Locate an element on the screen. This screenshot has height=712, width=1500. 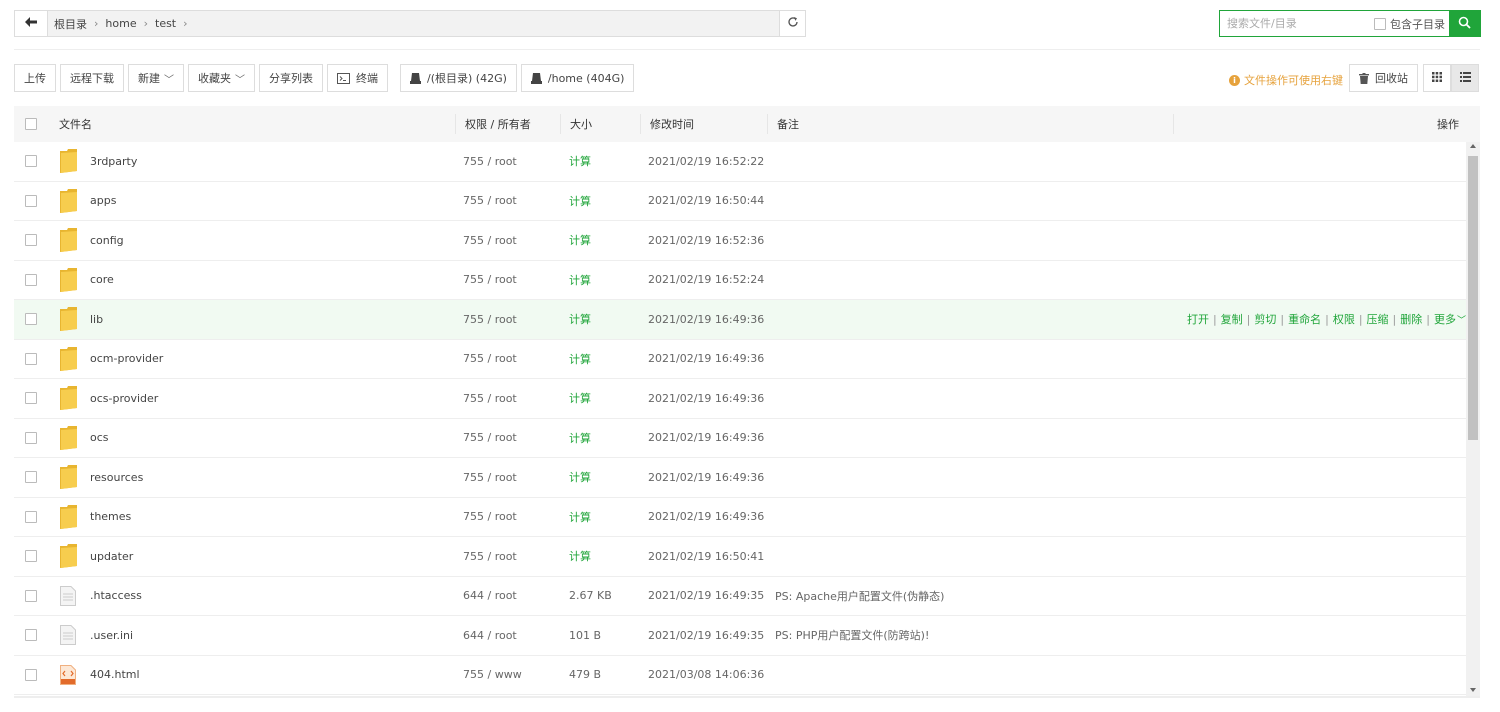
vertical-scrollbar is located at coordinates (1473, 419).